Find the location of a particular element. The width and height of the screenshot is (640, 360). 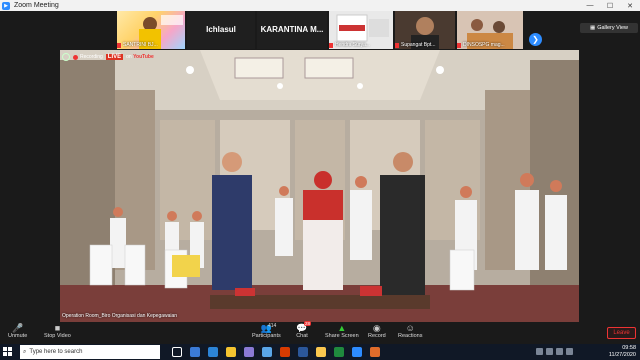

gallery-view-button: ▦ Gallery View is located at coordinates (609, 28).